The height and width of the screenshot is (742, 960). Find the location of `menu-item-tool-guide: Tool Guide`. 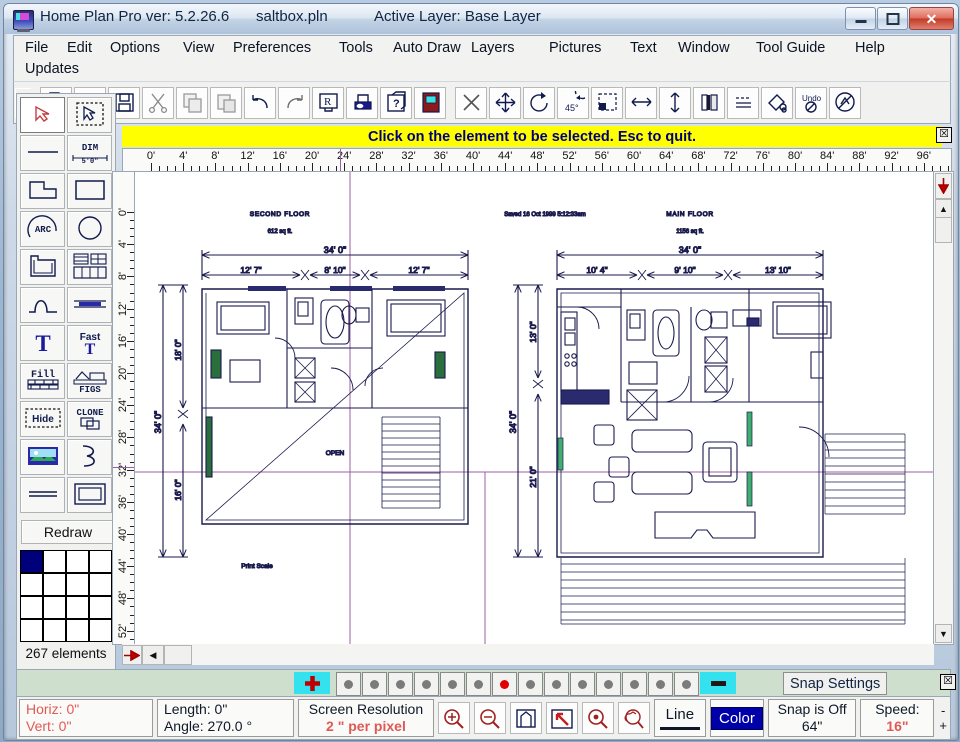

menu-item-tool-guide: Tool Guide is located at coordinates (790, 48).